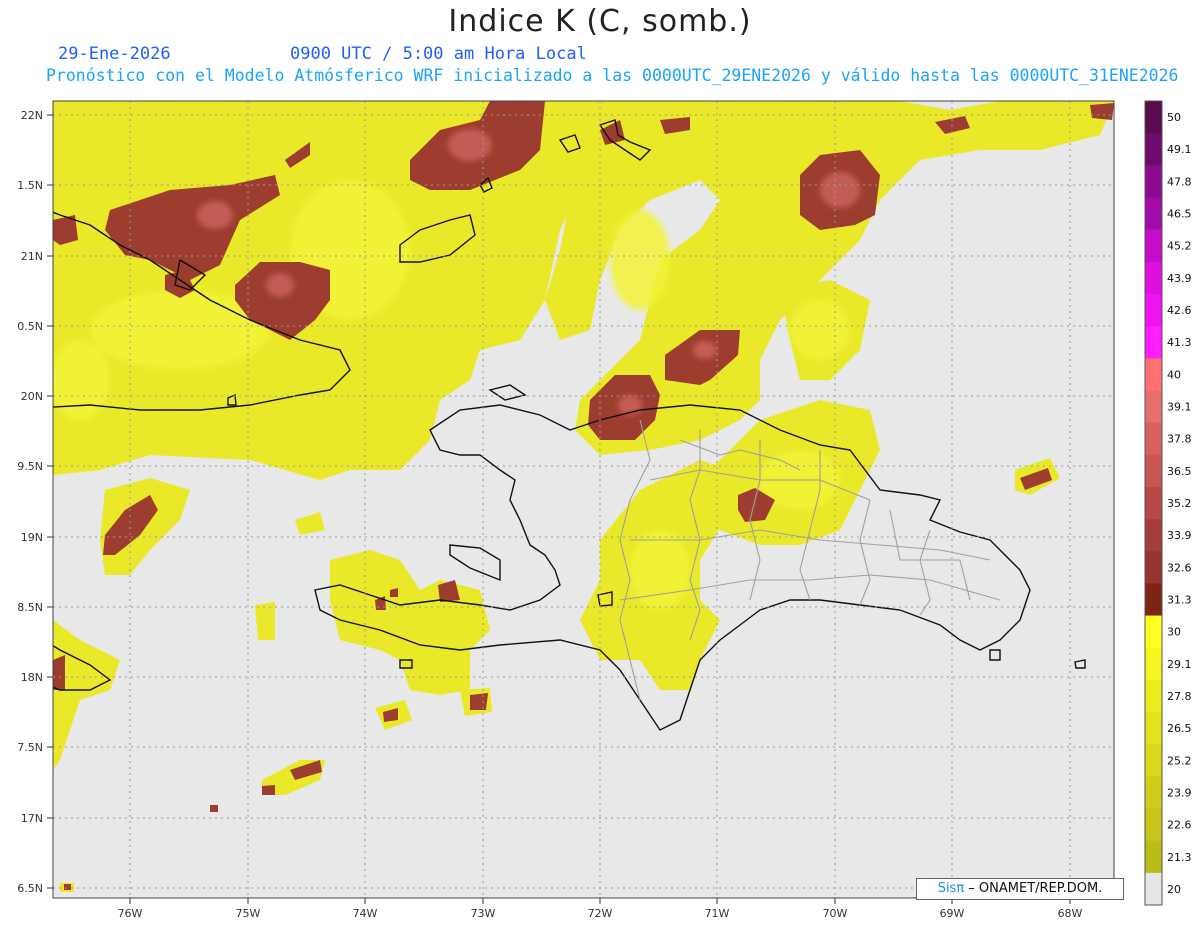 Image resolution: width=1200 pixels, height=927 pixels. Describe the element at coordinates (32, 115) in the screenshot. I see `lat-label: 22N` at that location.